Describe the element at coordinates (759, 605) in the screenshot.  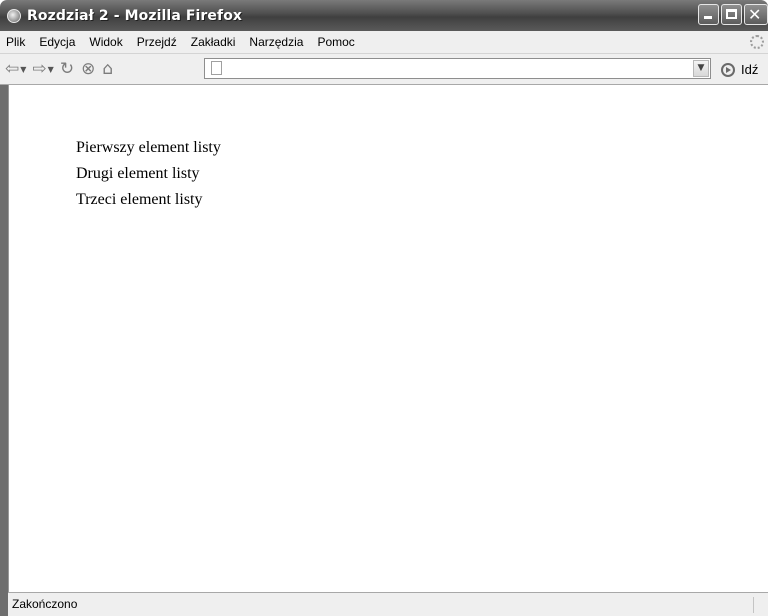
I see `resize-grip-icon` at that location.